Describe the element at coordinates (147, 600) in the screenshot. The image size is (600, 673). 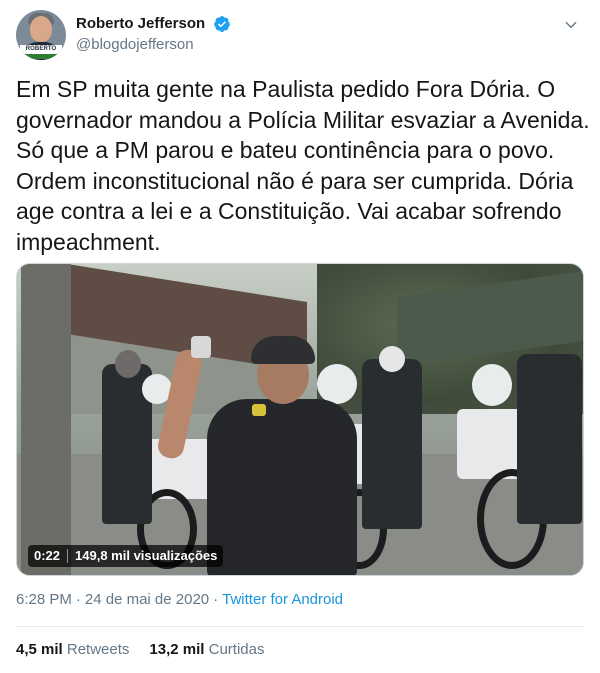
I see `tweet-date: 24 de mai de 2020` at that location.